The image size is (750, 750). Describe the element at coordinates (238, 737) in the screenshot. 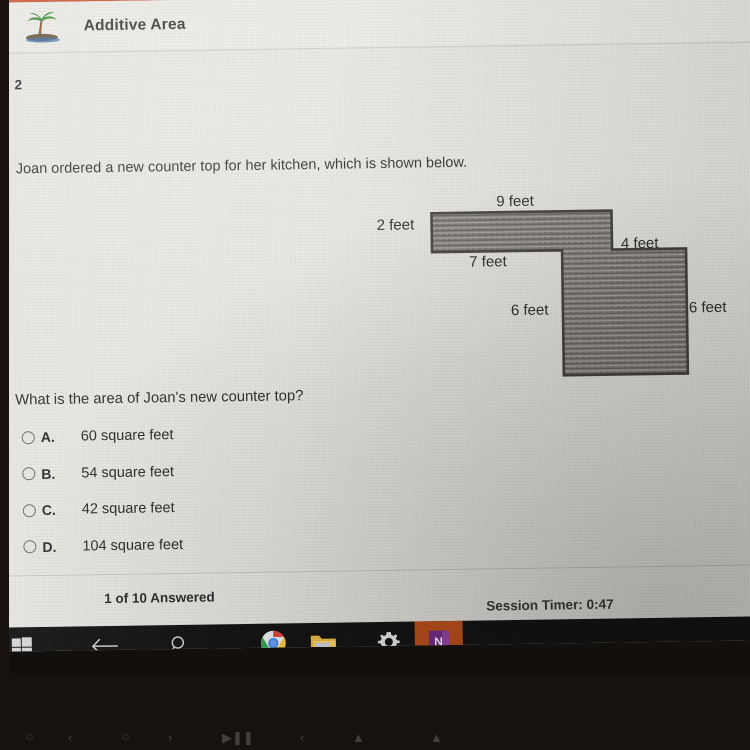

I see `key-play-pause: ▶❚❚` at that location.